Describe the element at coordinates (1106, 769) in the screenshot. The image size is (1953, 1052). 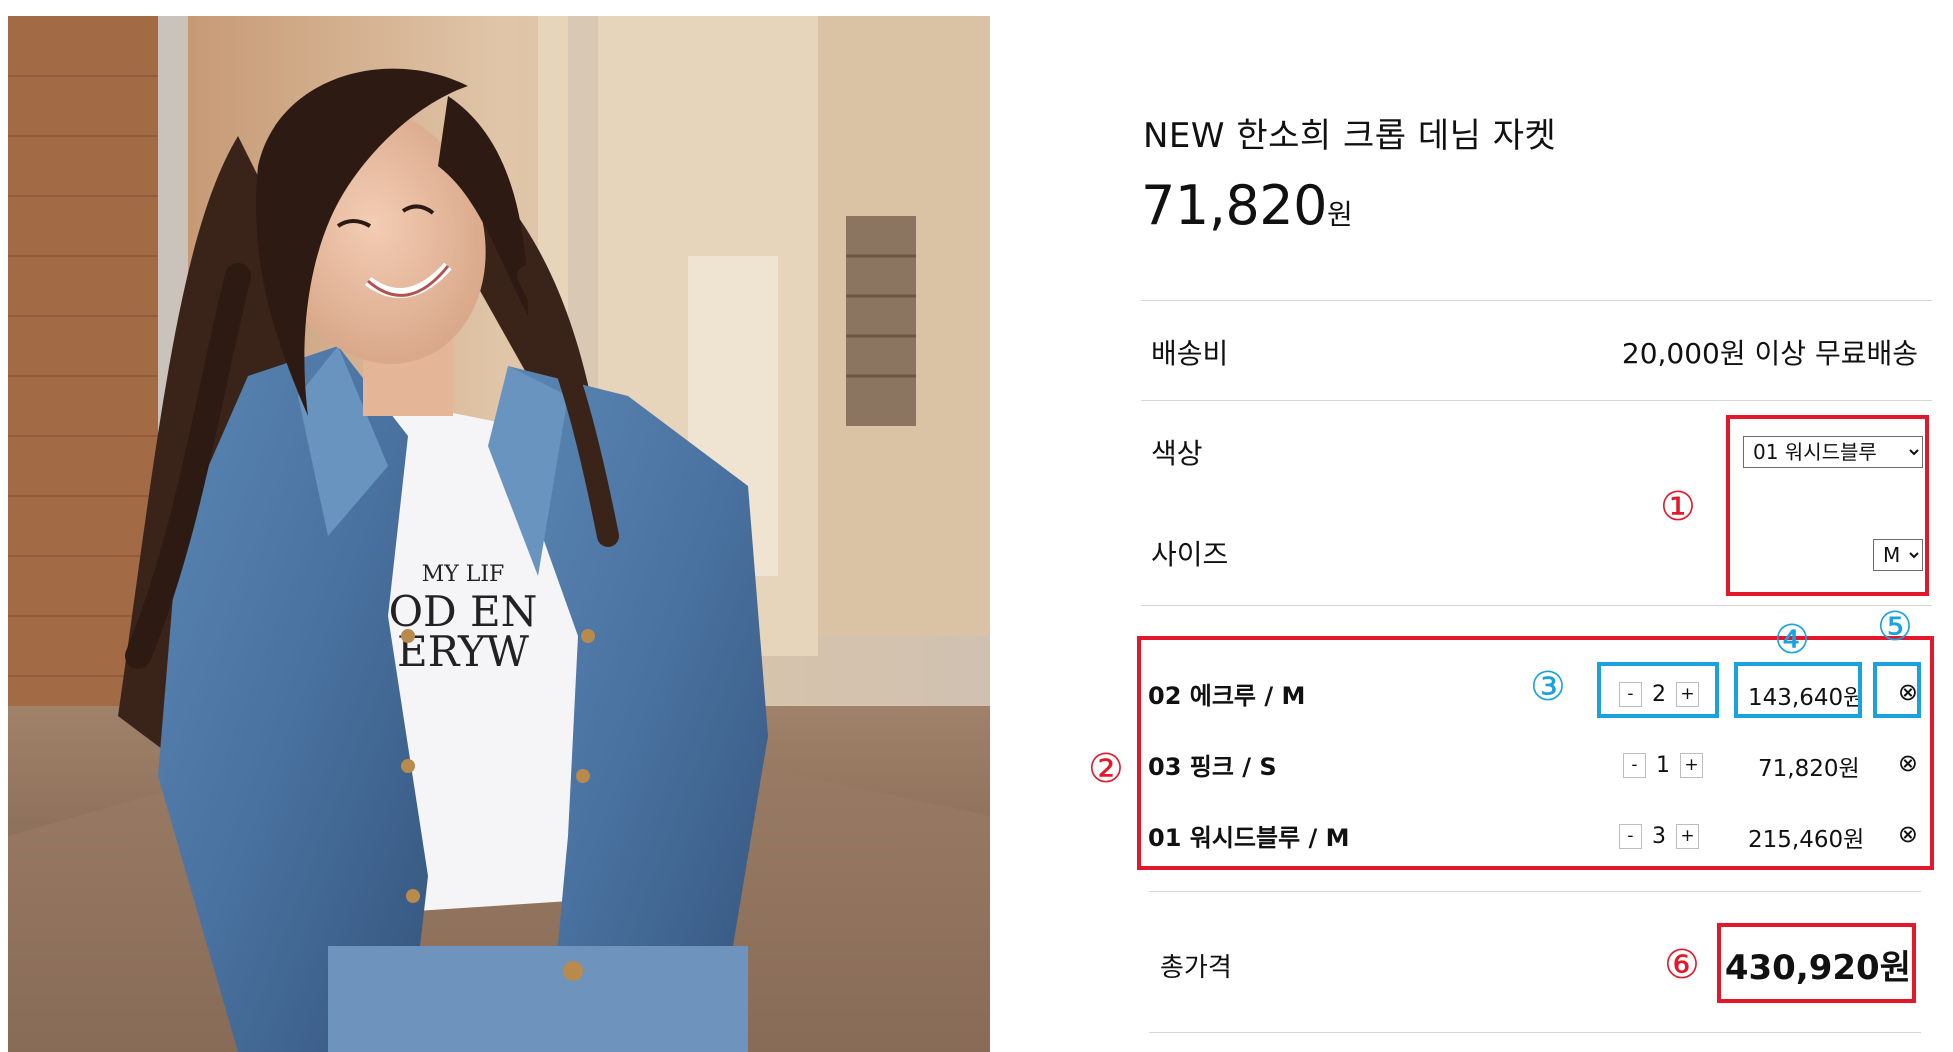
I see `annotation-marker-2: ②` at that location.